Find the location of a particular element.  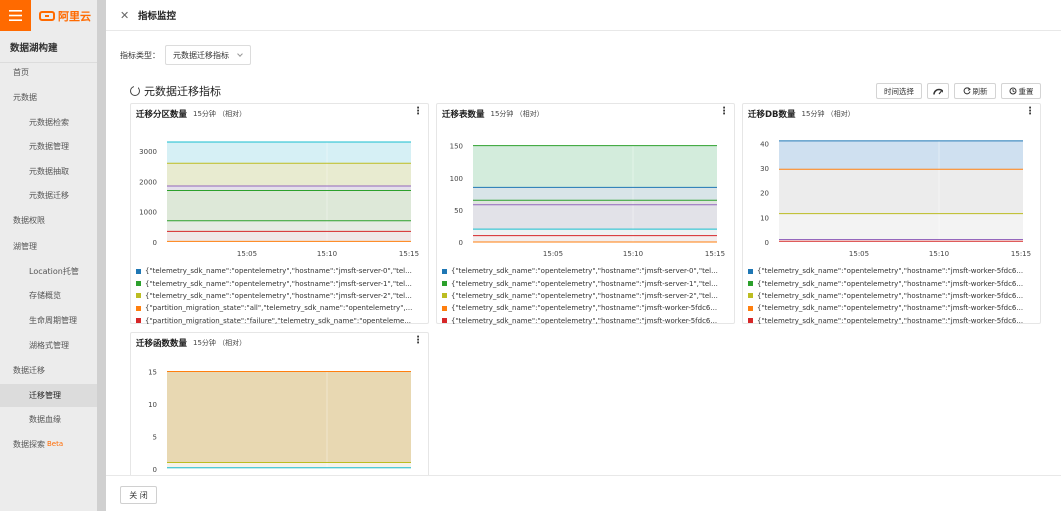

card-title: 迁移DB数量 is located at coordinates (772, 115).